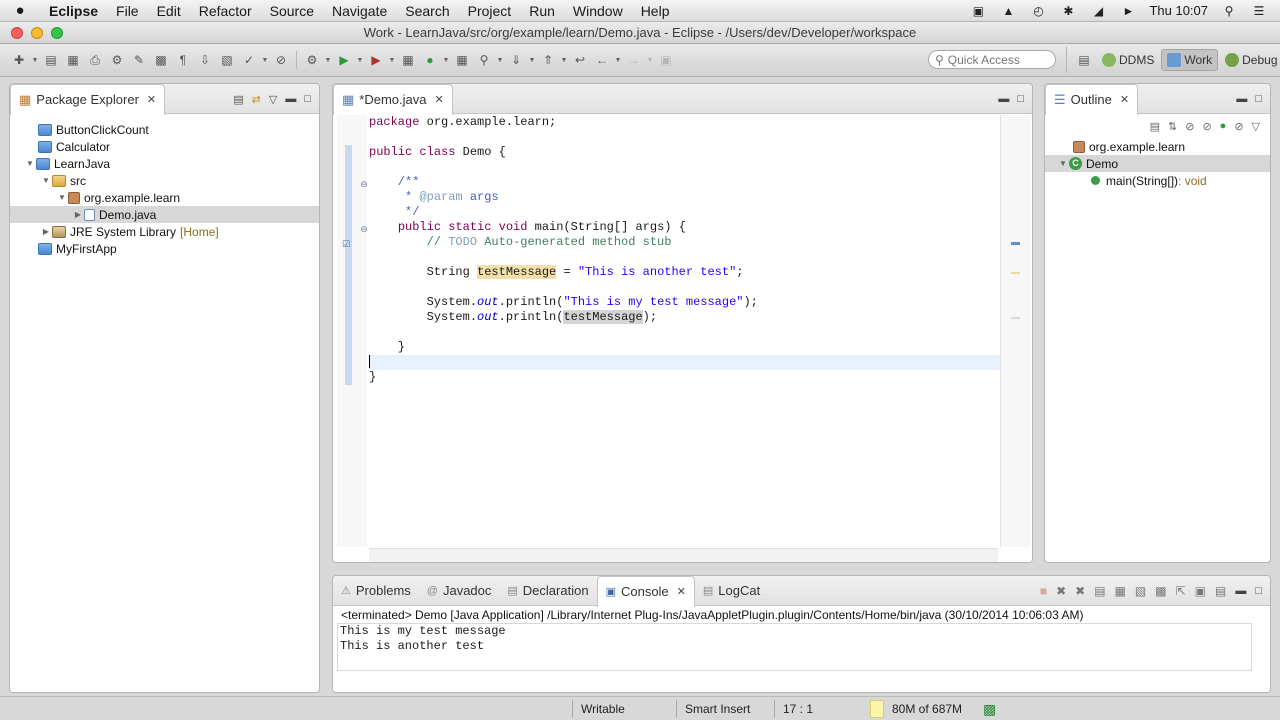 The image size is (1280, 720). What do you see at coordinates (1190, 60) in the screenshot?
I see `perspective-work: Work` at bounding box center [1190, 60].